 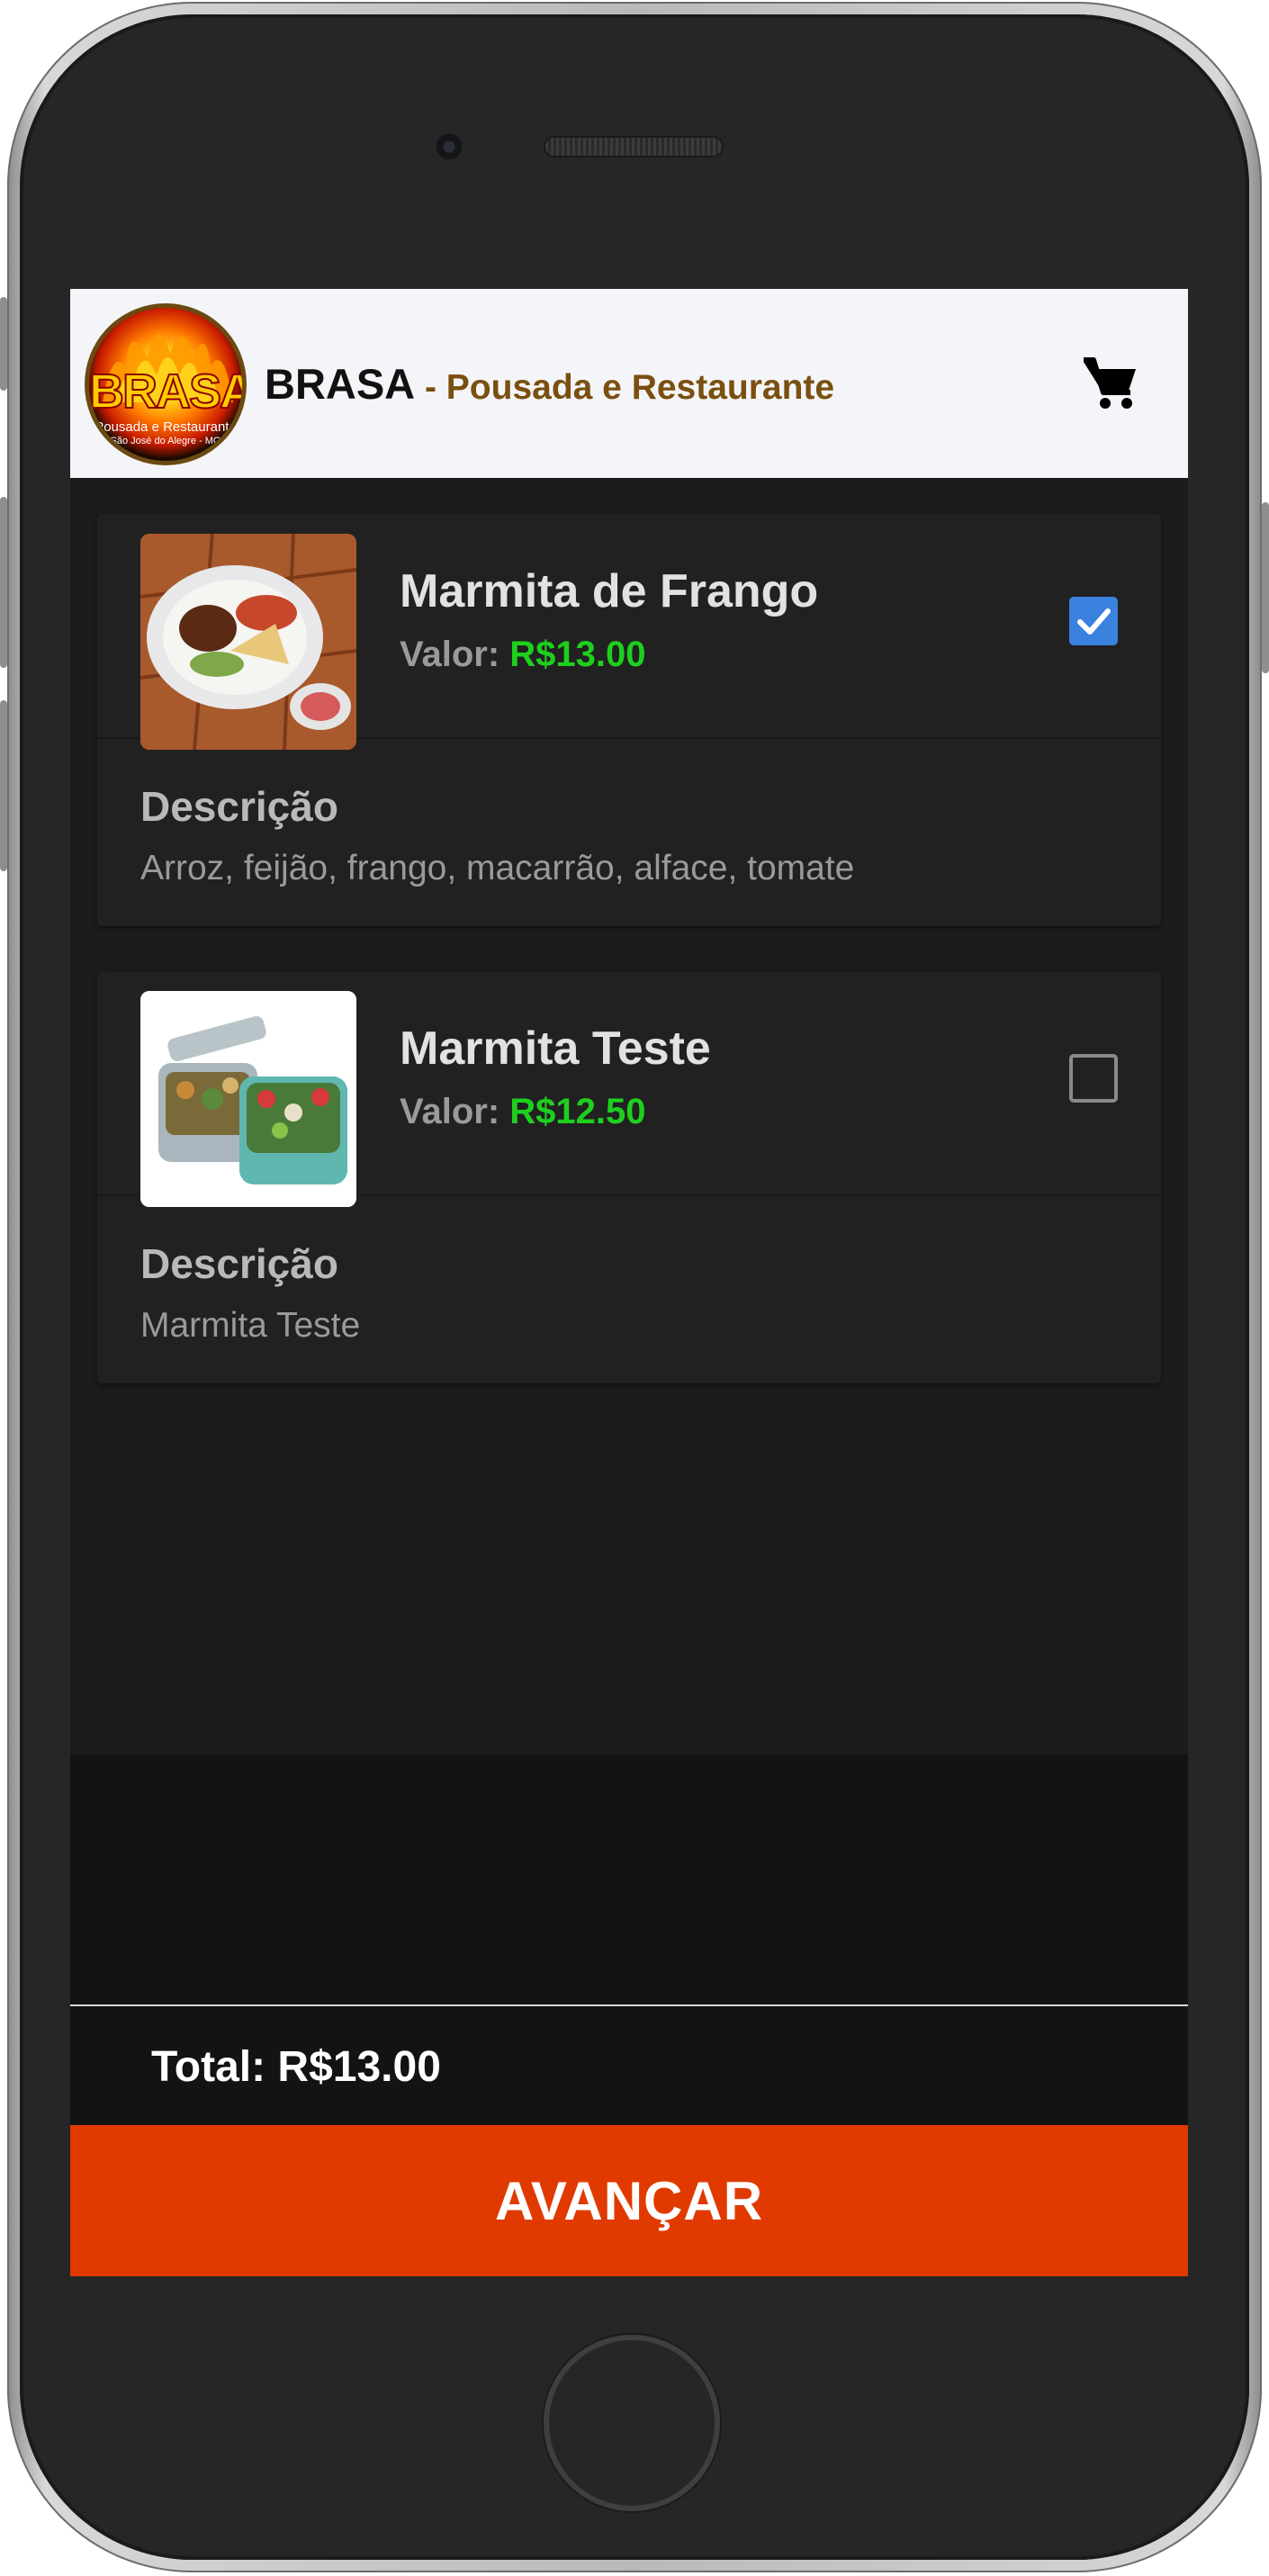 What do you see at coordinates (4, 582) in the screenshot?
I see `volume-up-button` at bounding box center [4, 582].